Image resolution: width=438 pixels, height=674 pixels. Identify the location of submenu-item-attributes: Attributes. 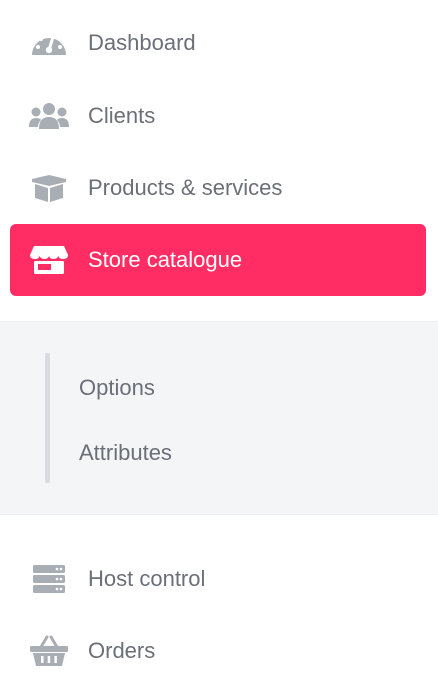
(125, 453).